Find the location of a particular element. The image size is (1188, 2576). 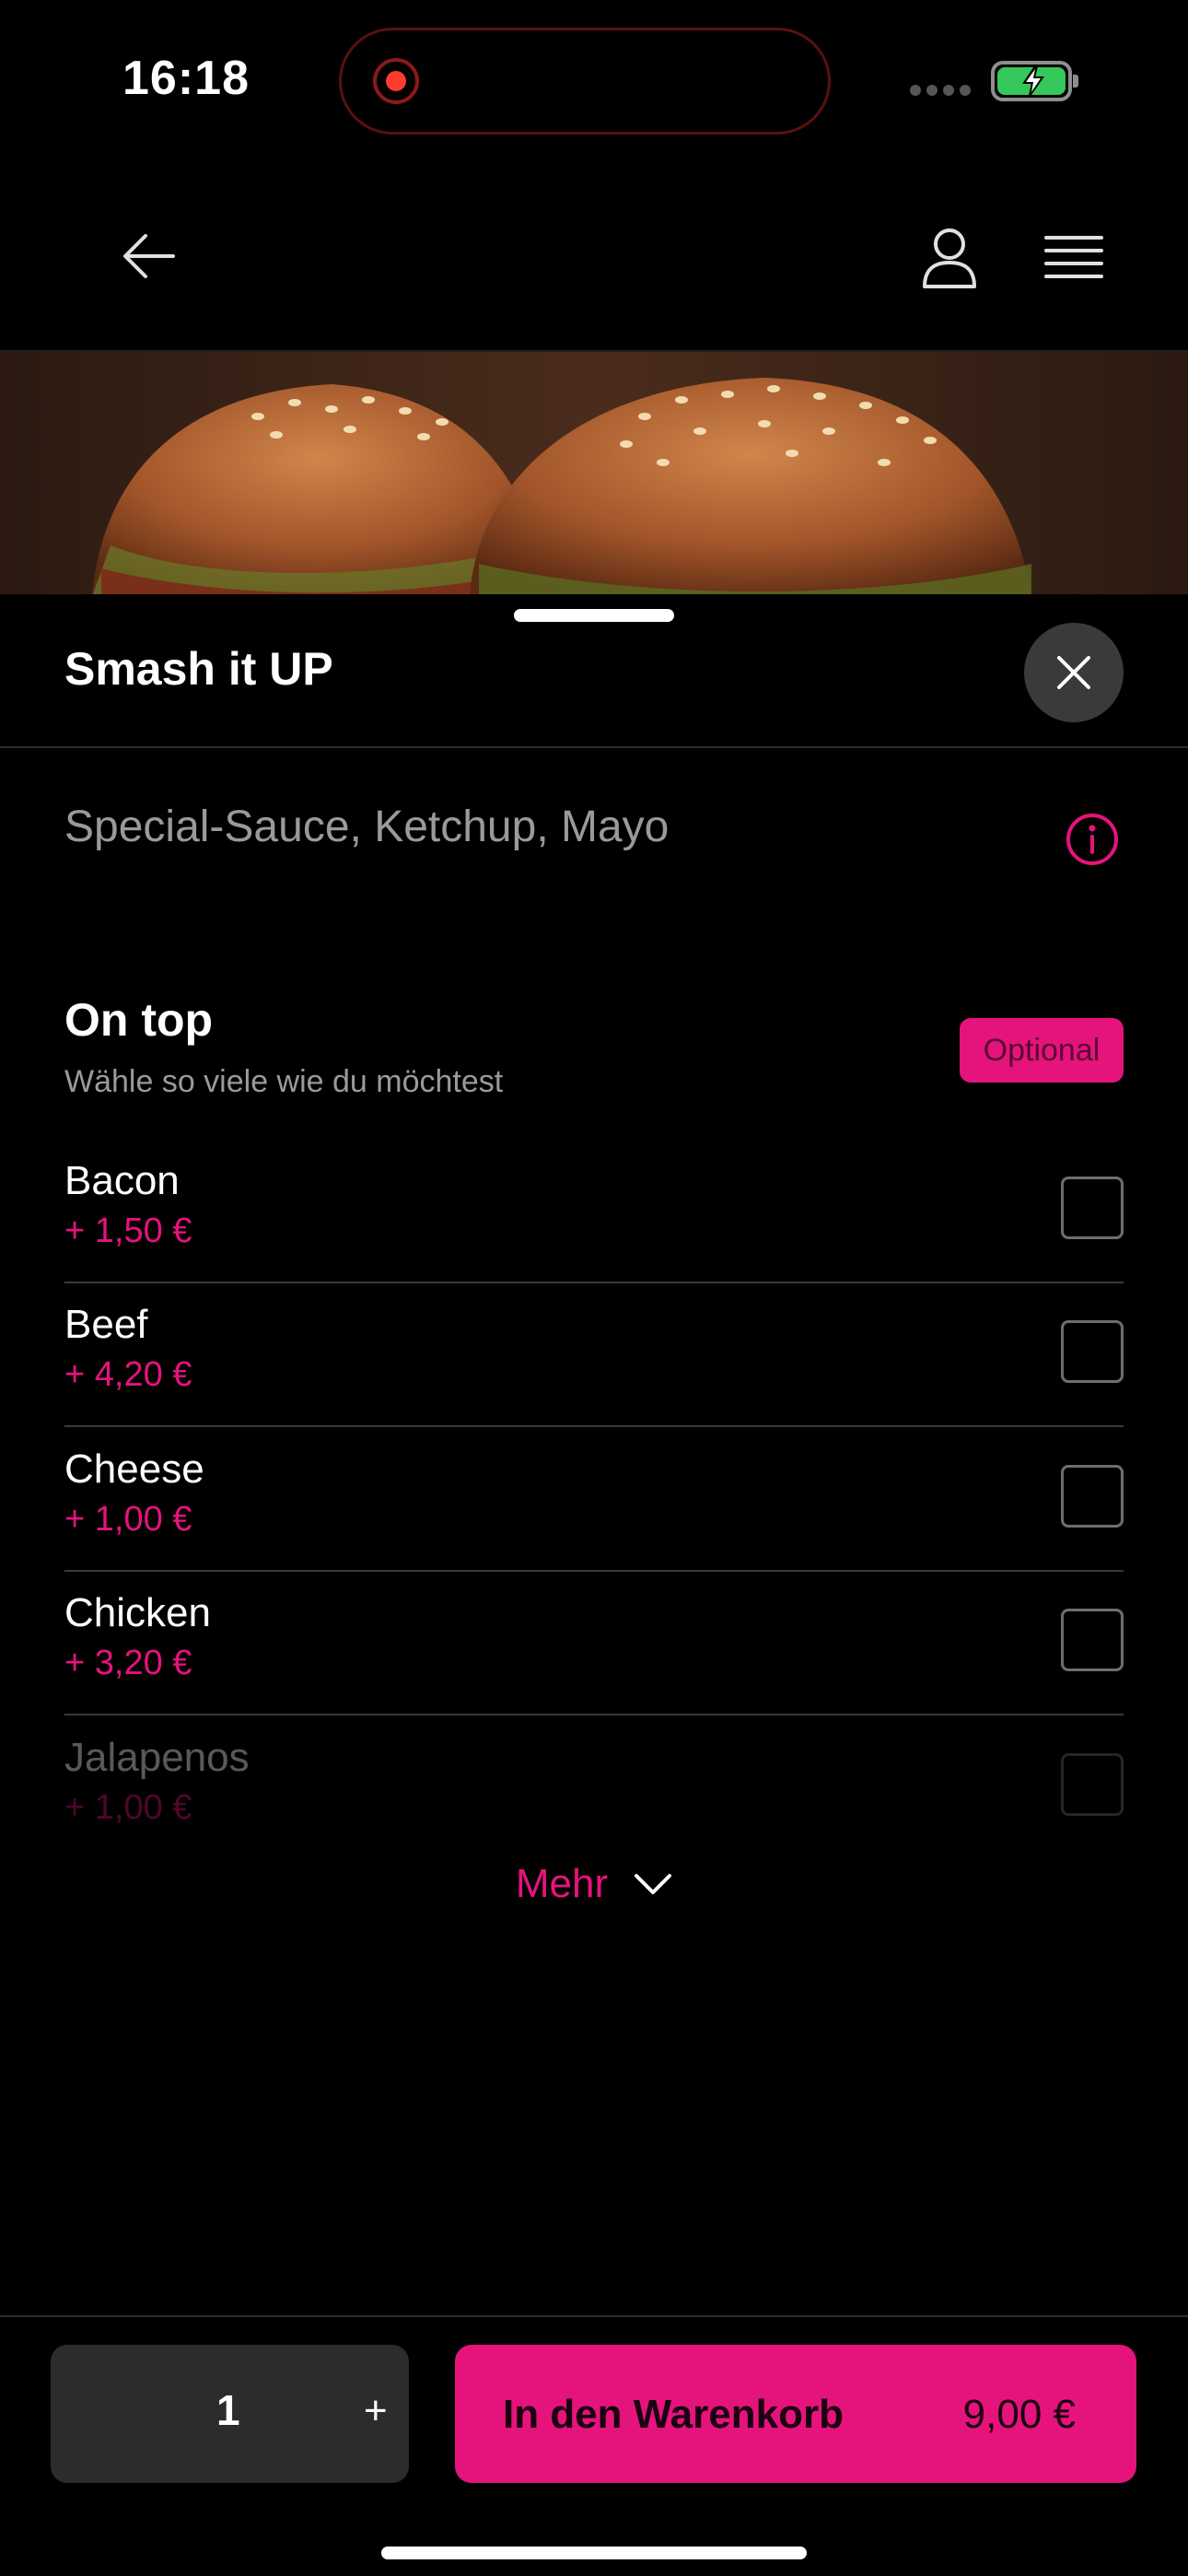

quantity-value: 1 is located at coordinates (228, 2410).